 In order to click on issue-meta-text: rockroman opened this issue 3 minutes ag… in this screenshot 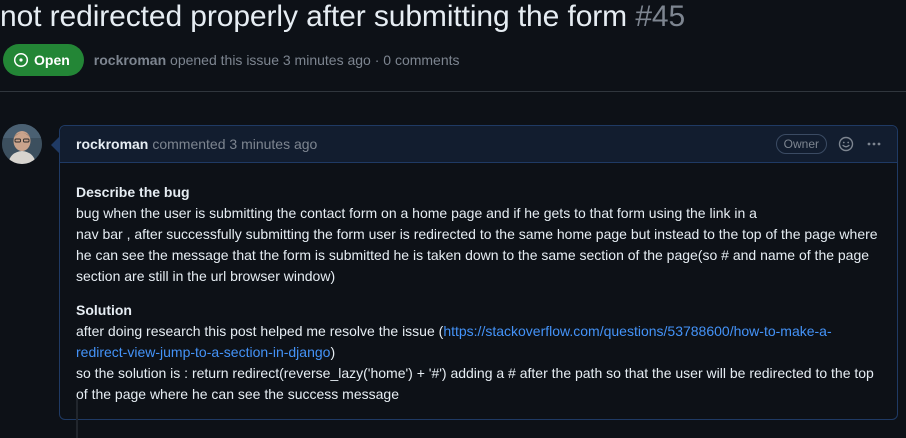, I will do `click(277, 60)`.